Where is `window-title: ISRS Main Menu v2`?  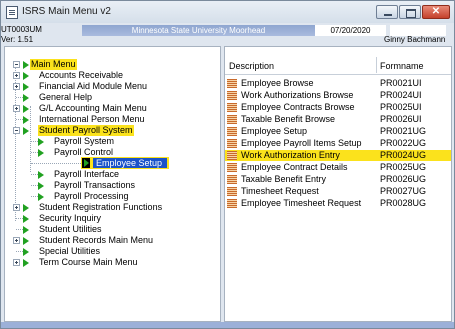
window-title: ISRS Main Menu v2 is located at coordinates (66, 11).